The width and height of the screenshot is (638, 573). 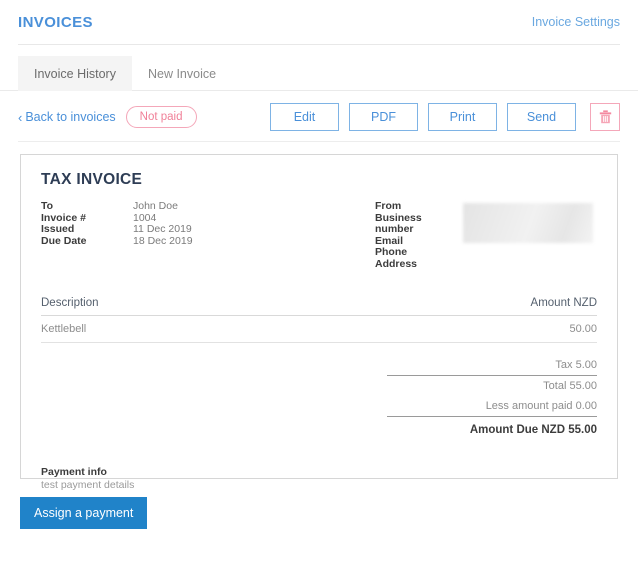 I want to click on print-button: Print, so click(x=462, y=117).